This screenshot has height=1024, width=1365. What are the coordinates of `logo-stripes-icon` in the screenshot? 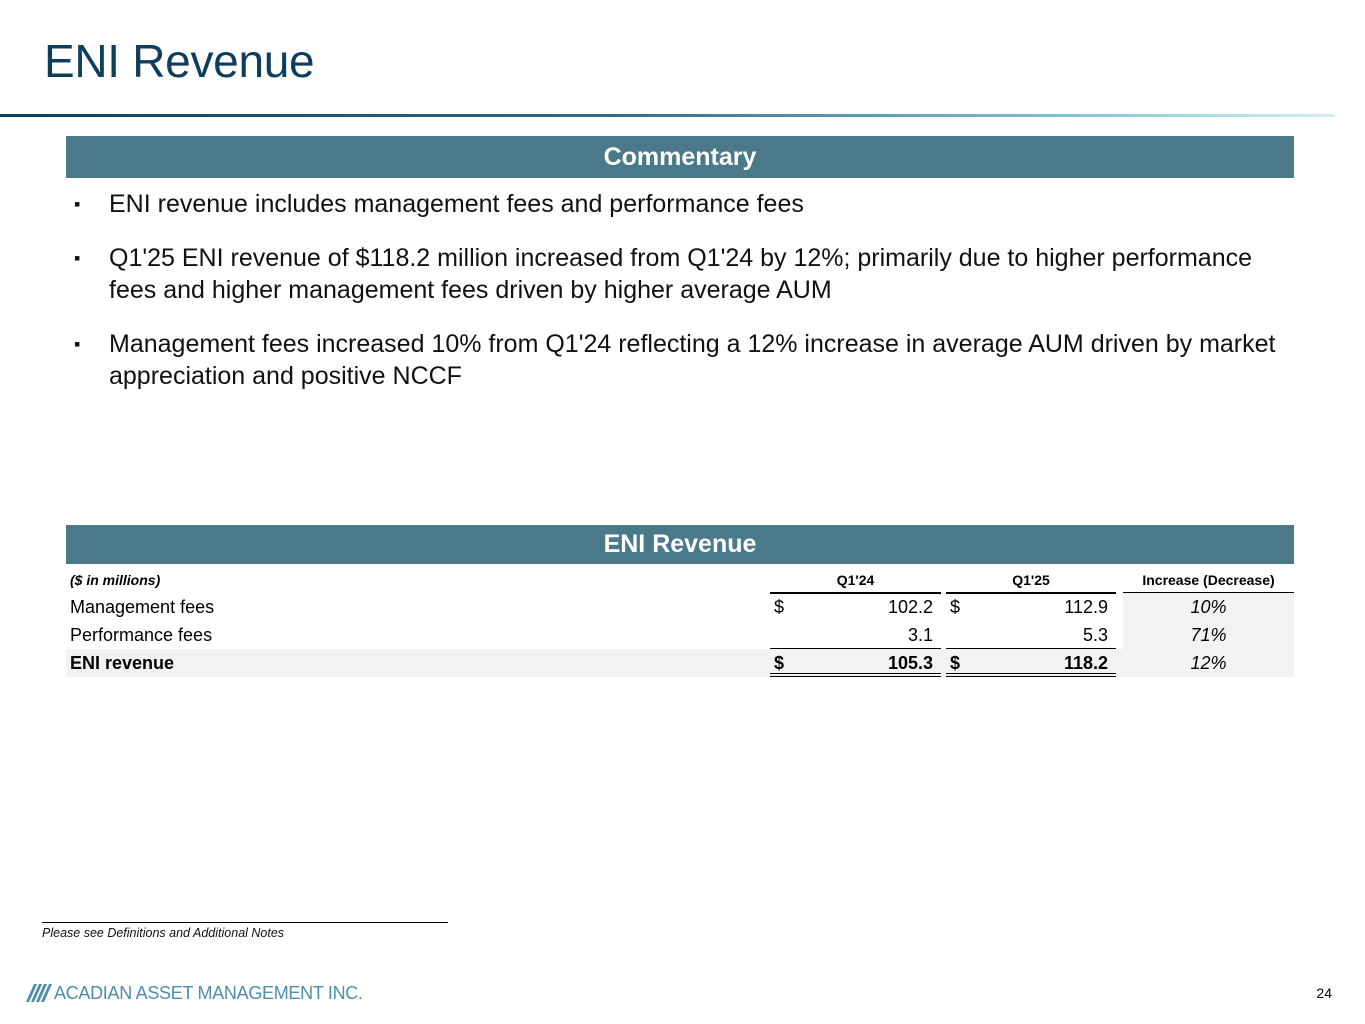 It's located at (39, 993).